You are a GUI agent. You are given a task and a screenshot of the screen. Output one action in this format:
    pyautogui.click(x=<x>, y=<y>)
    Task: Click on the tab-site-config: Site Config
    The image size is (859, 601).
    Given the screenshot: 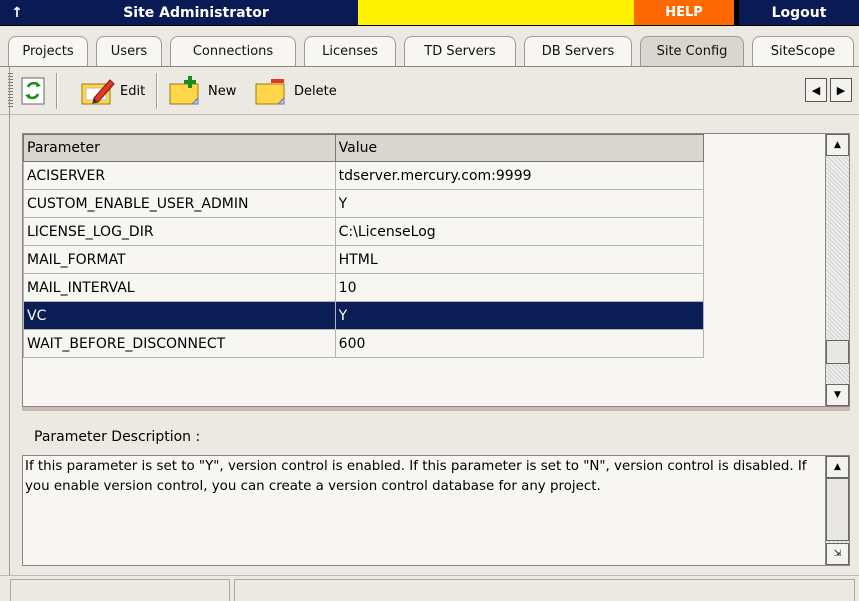 What is the action you would take?
    pyautogui.click(x=692, y=51)
    